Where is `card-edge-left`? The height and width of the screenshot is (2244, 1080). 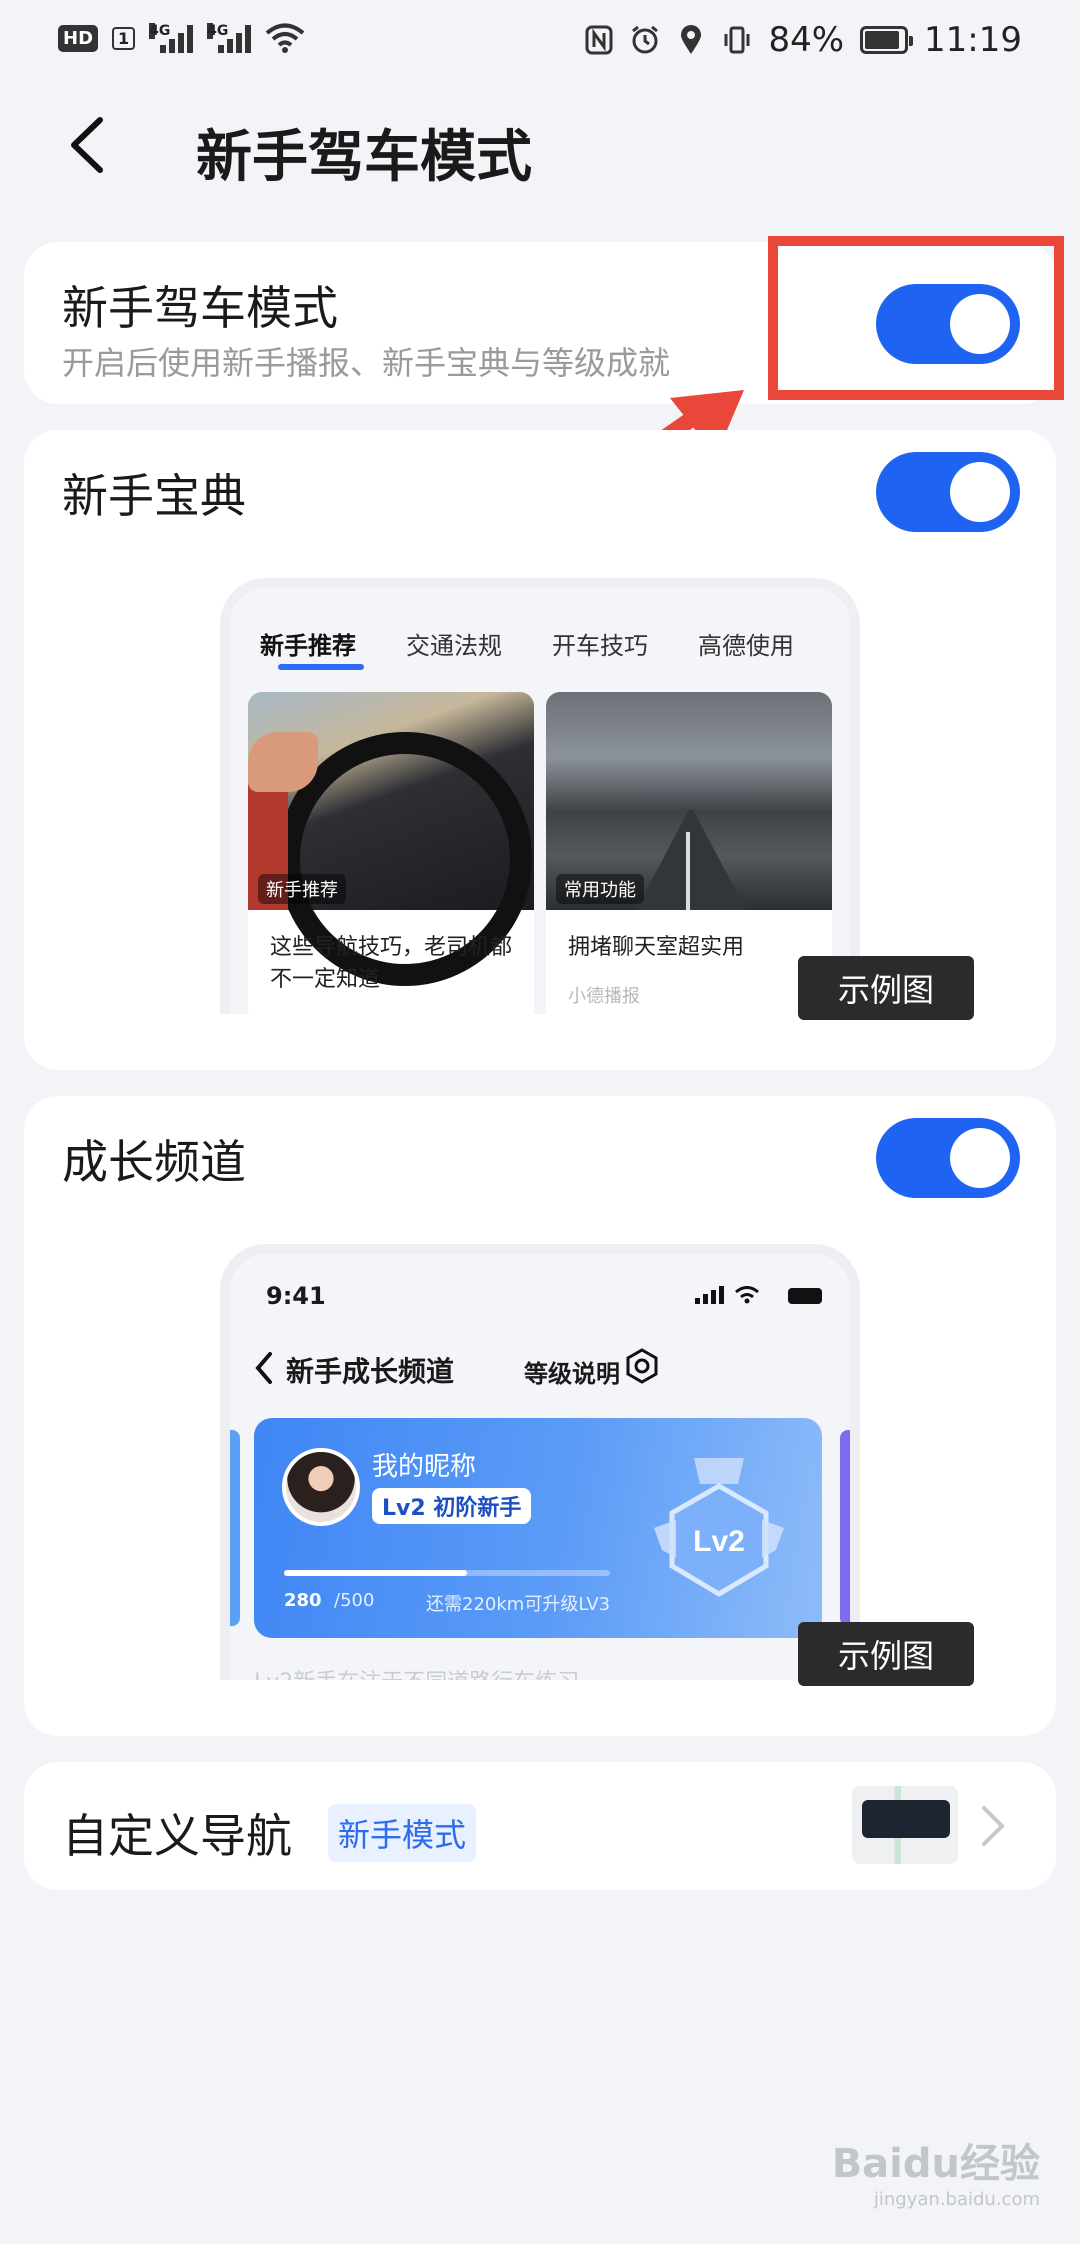
card-edge-left is located at coordinates (235, 1528).